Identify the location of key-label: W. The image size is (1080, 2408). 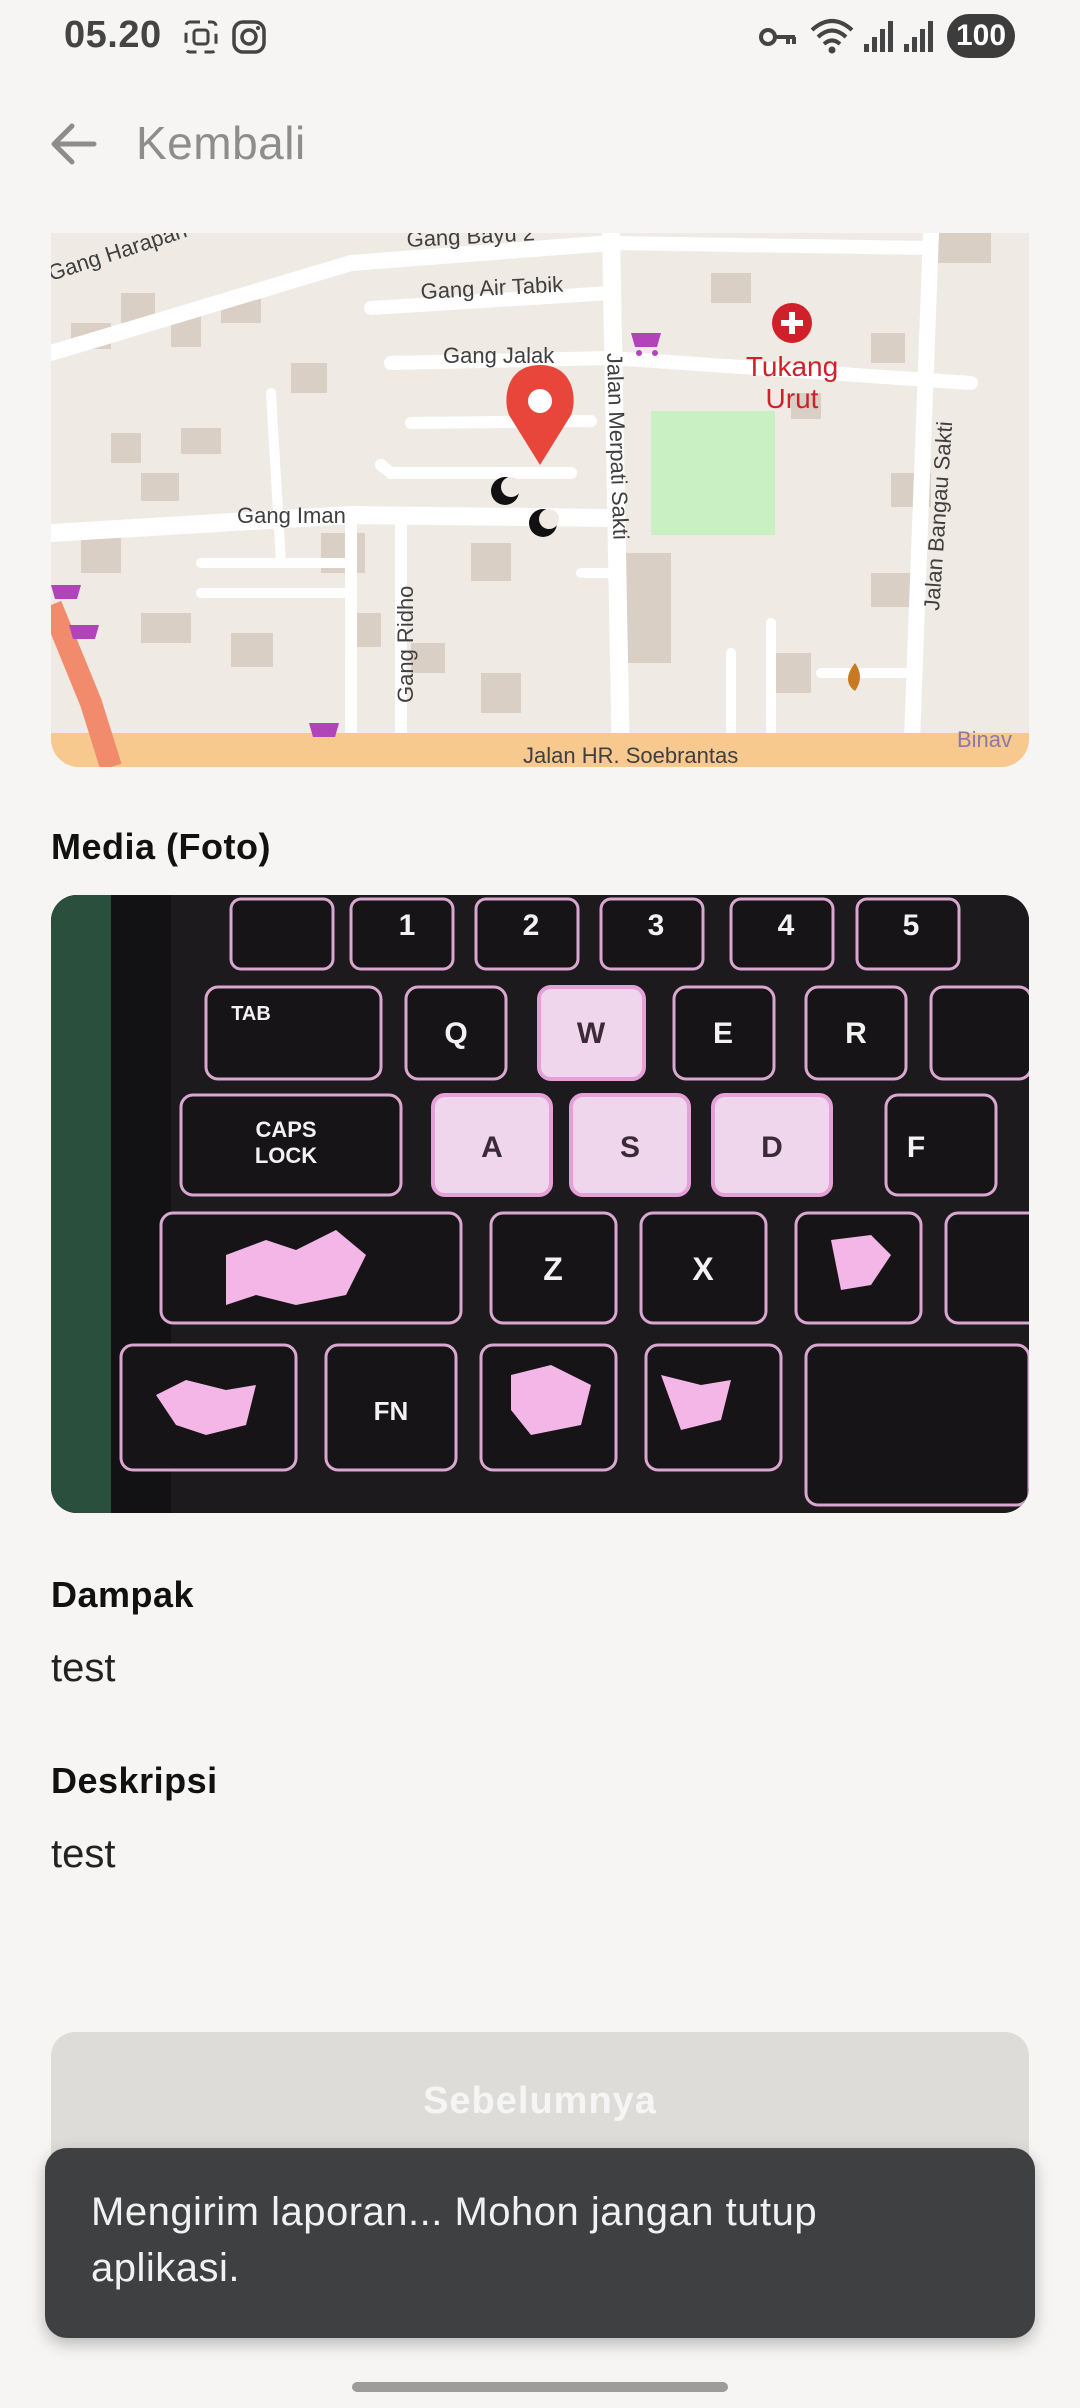
(591, 1033).